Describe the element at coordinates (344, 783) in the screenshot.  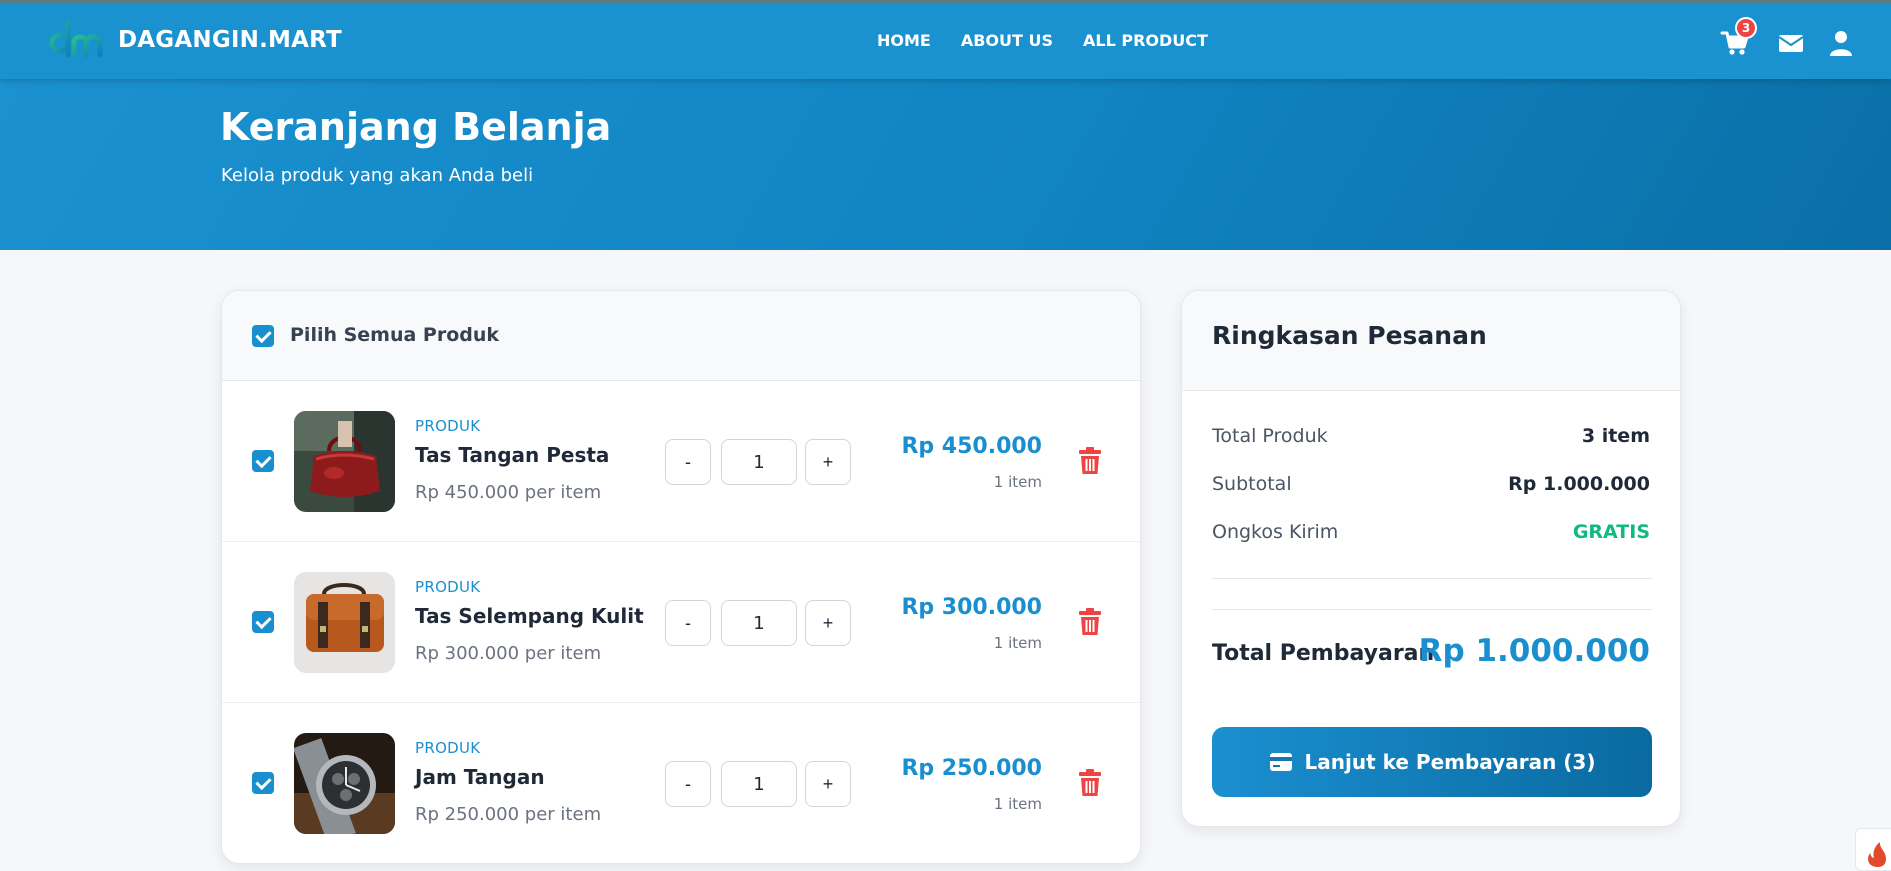
I see `product-image-watch` at that location.